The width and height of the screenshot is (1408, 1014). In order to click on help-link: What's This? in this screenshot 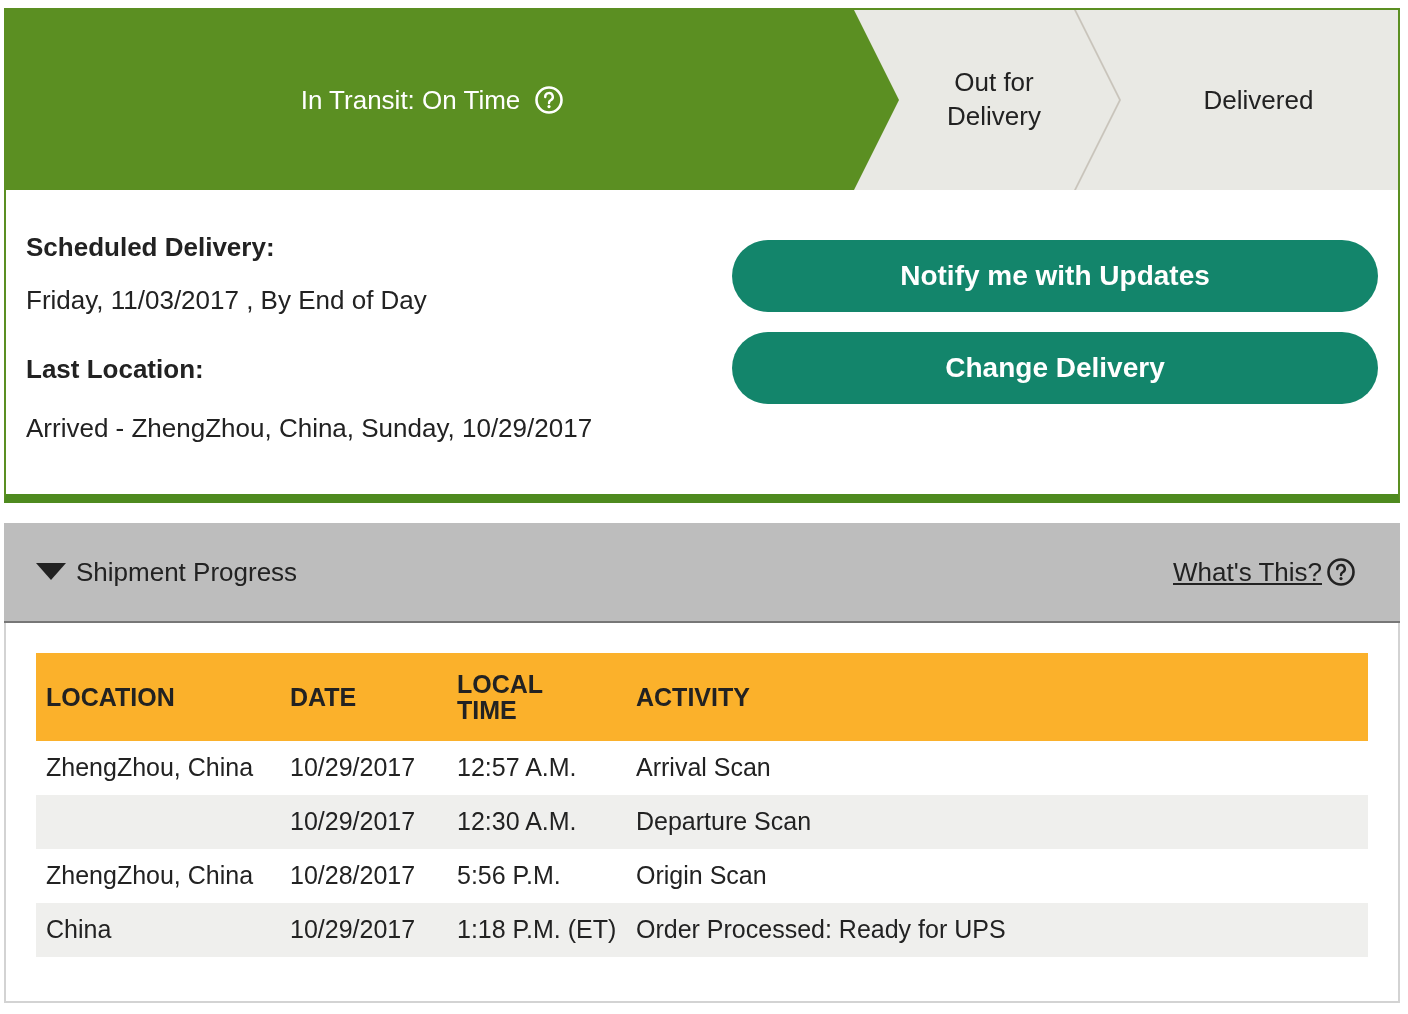, I will do `click(1247, 572)`.